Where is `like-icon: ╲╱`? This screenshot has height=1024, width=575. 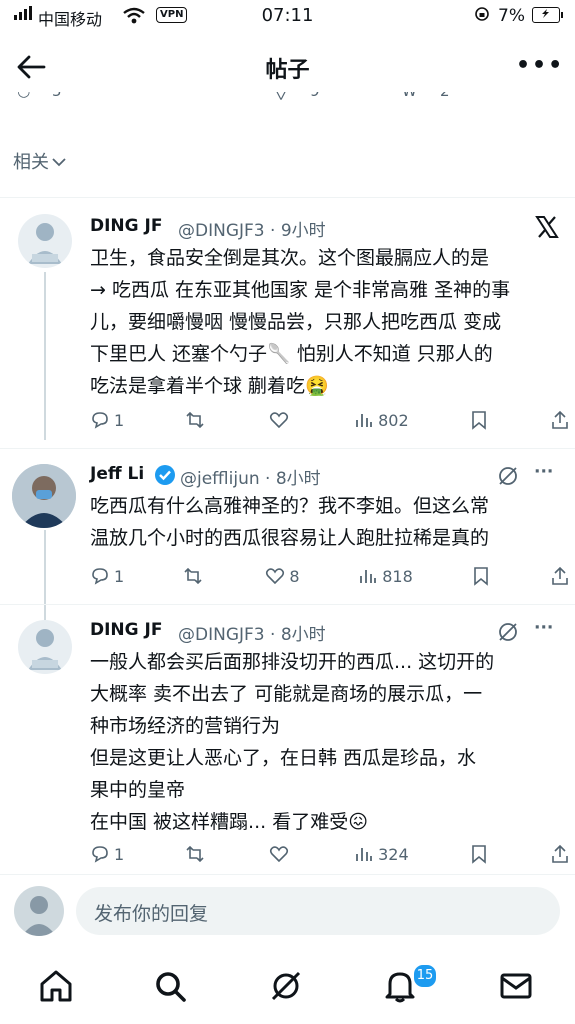 like-icon: ╲╱ is located at coordinates (281, 96).